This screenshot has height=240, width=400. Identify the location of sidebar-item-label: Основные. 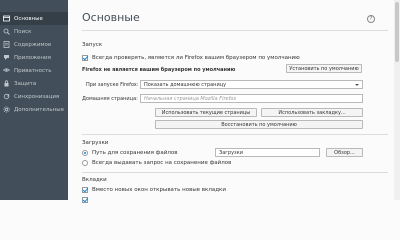
(28, 18).